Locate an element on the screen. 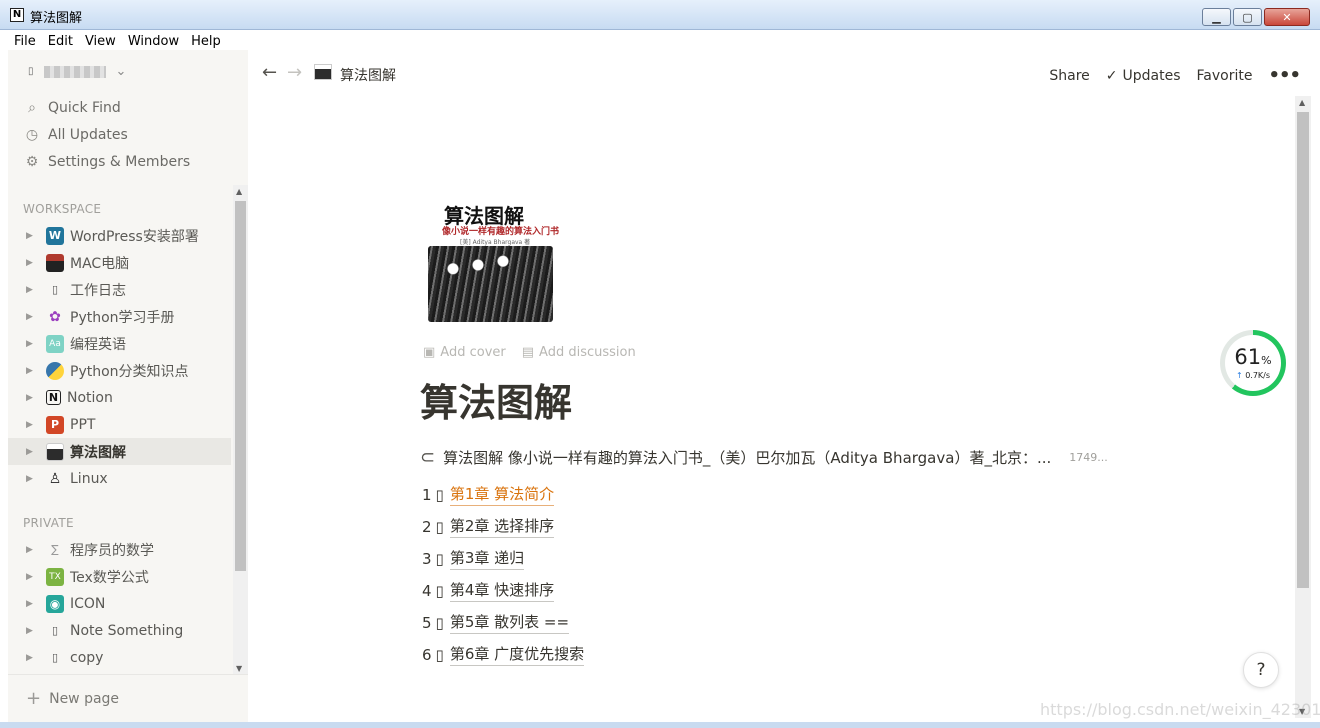 The height and width of the screenshot is (728, 1320). menu-edit: Edit is located at coordinates (60, 40).